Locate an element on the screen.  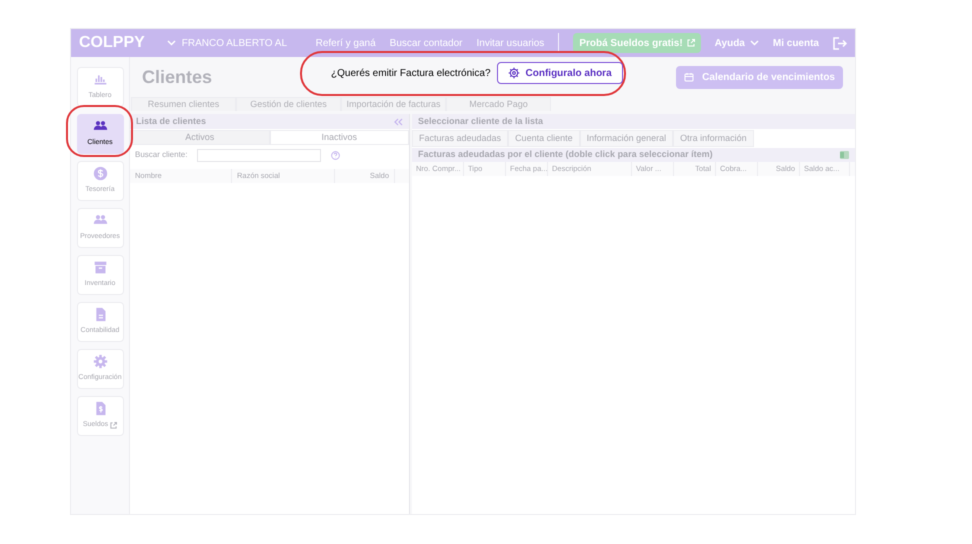
panel-title: Seleccionar cliente de la lista is located at coordinates (481, 121).